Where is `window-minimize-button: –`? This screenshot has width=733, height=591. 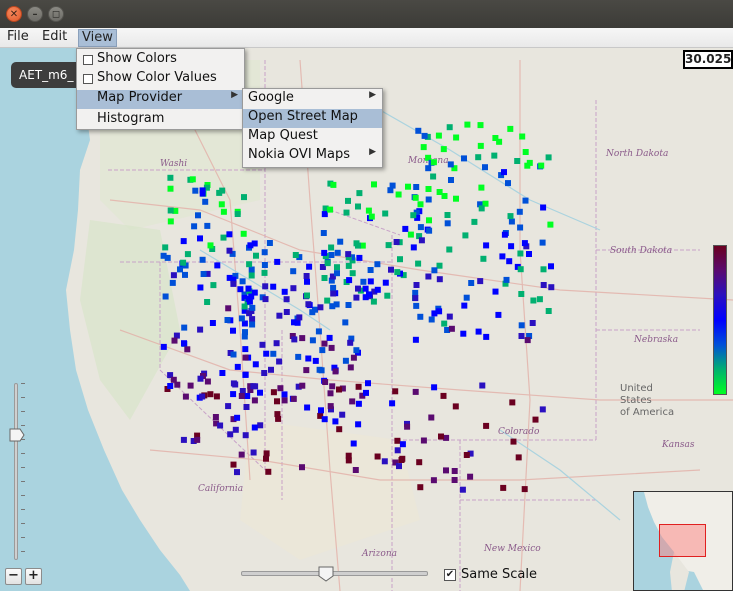
window-minimize-button: – is located at coordinates (35, 14).